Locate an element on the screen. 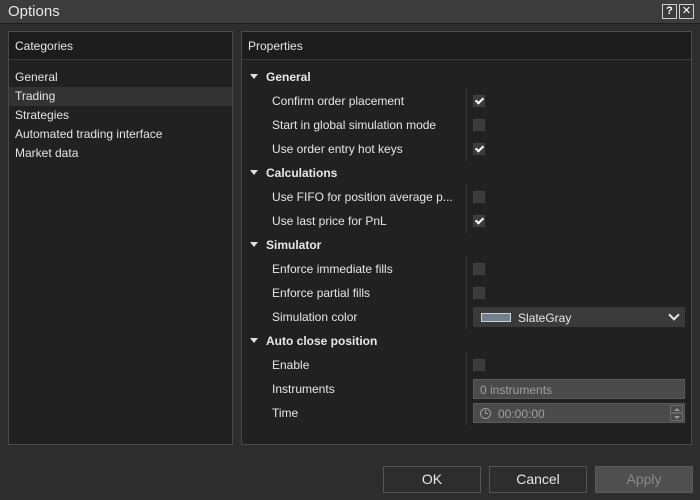 The height and width of the screenshot is (500, 700). category-item-general: General is located at coordinates (120, 77).